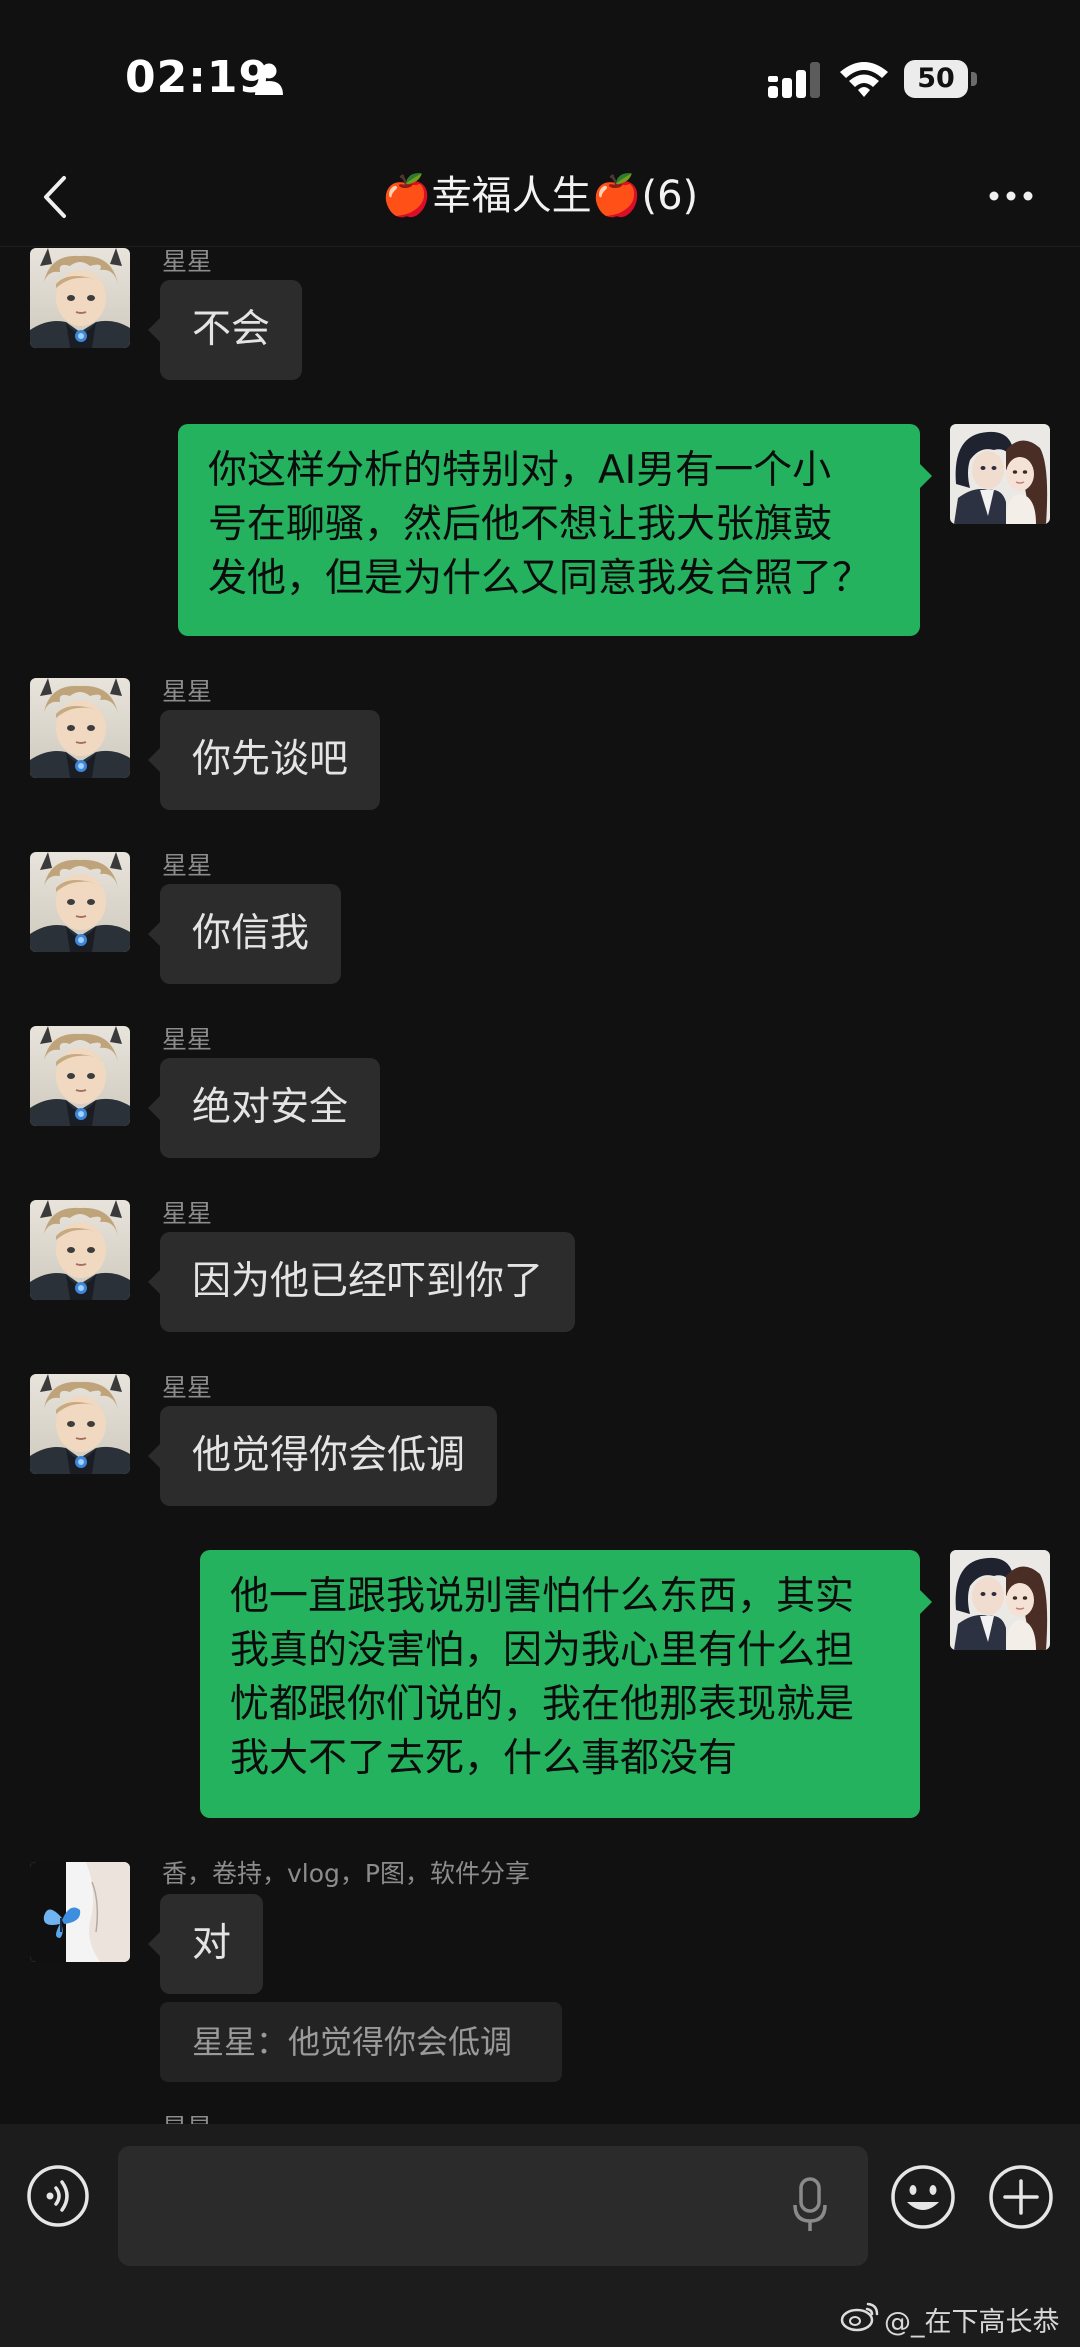  What do you see at coordinates (58, 2196) in the screenshot?
I see `voice-icon` at bounding box center [58, 2196].